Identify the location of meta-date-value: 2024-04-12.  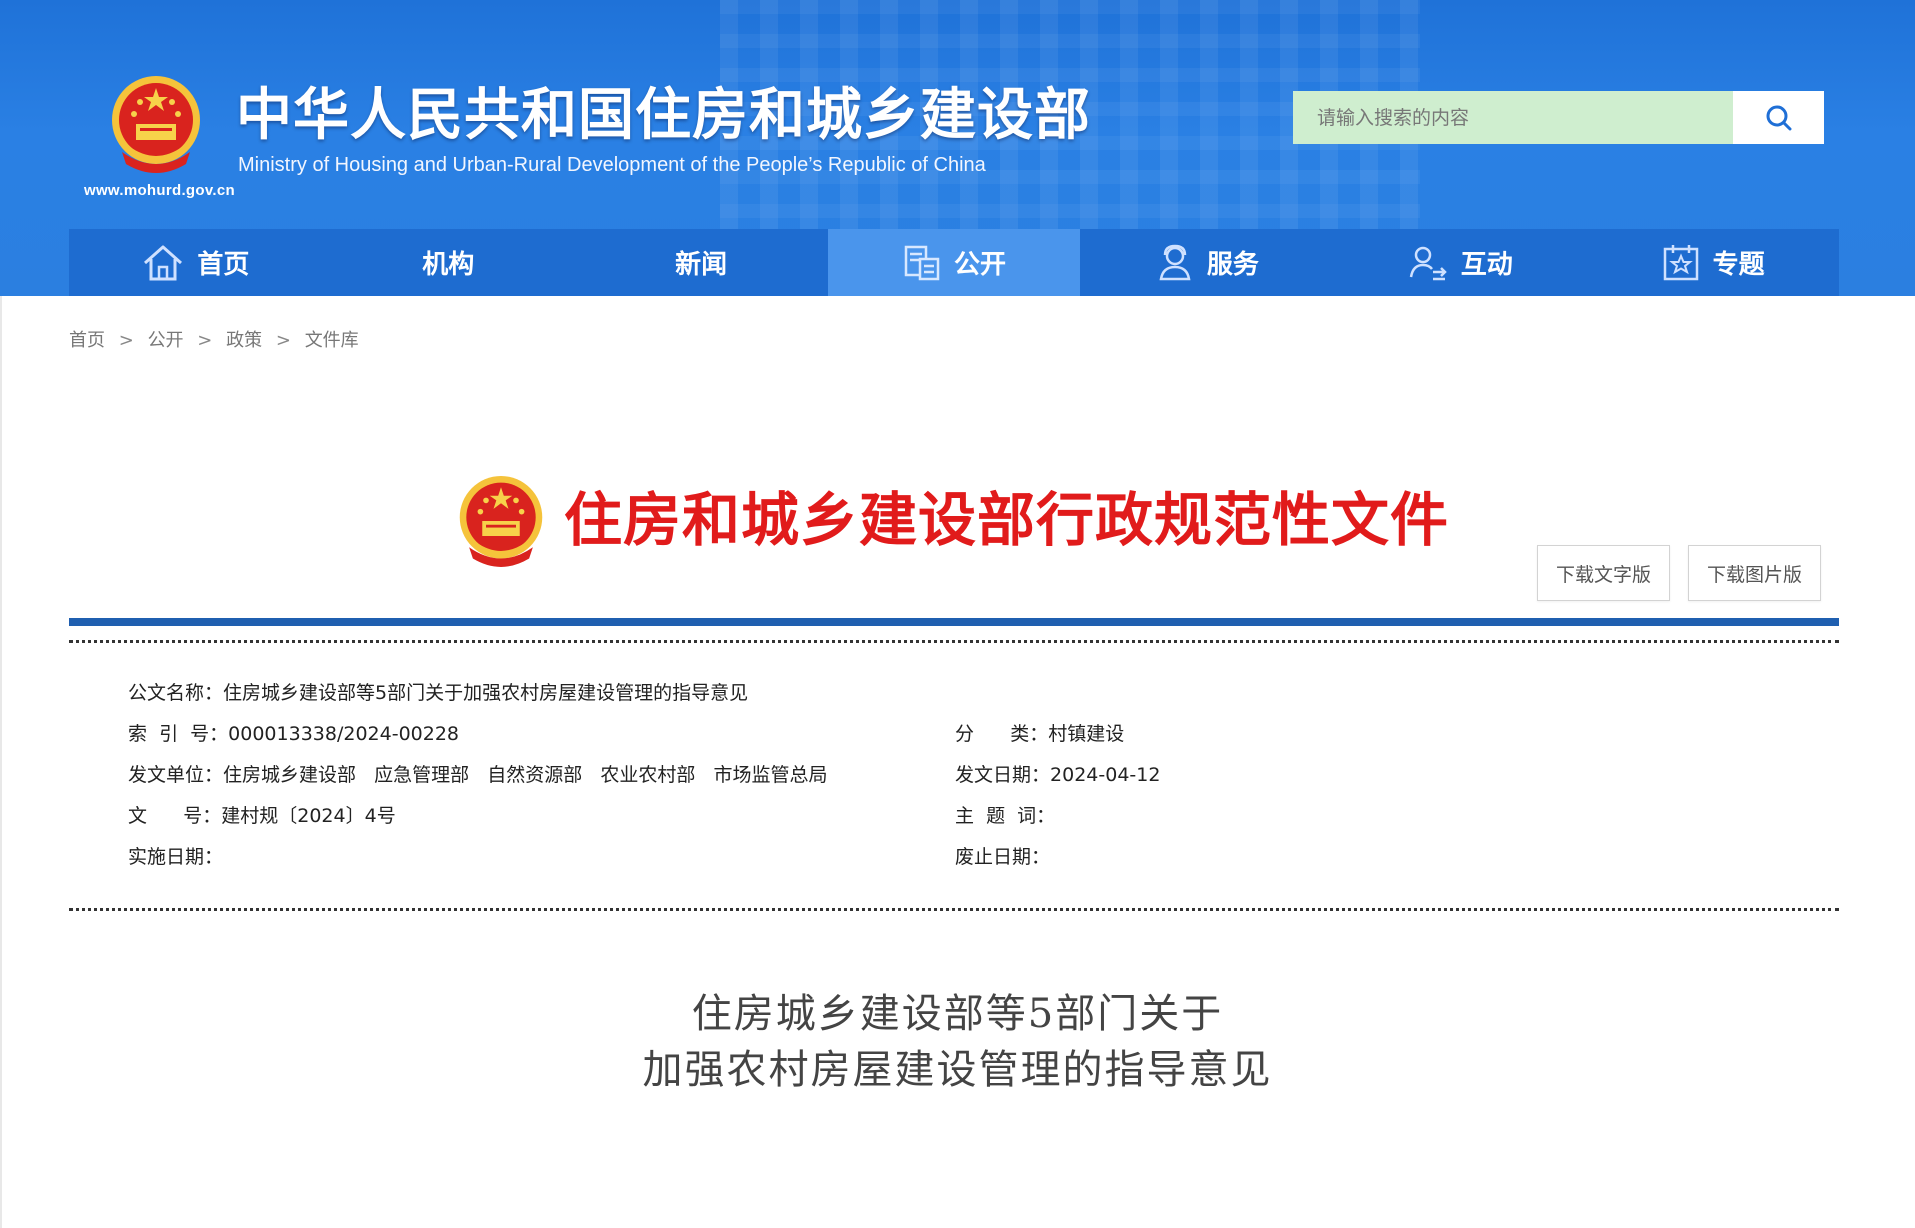
(1105, 775).